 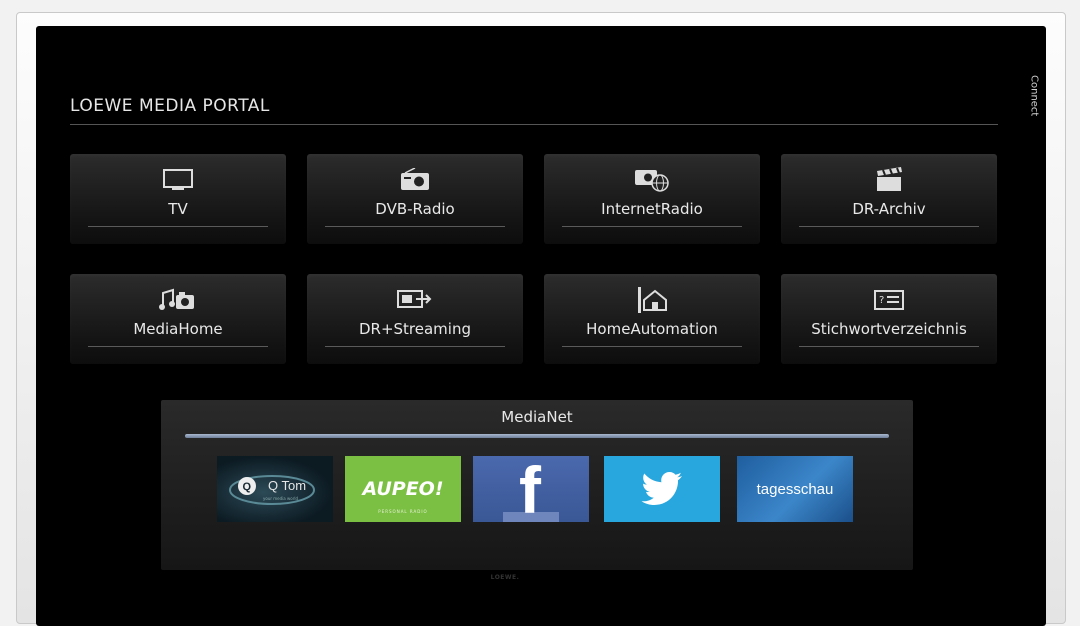 I want to click on app-aupeo: AUPEO! PERSONAL RADIO, so click(x=403, y=489).